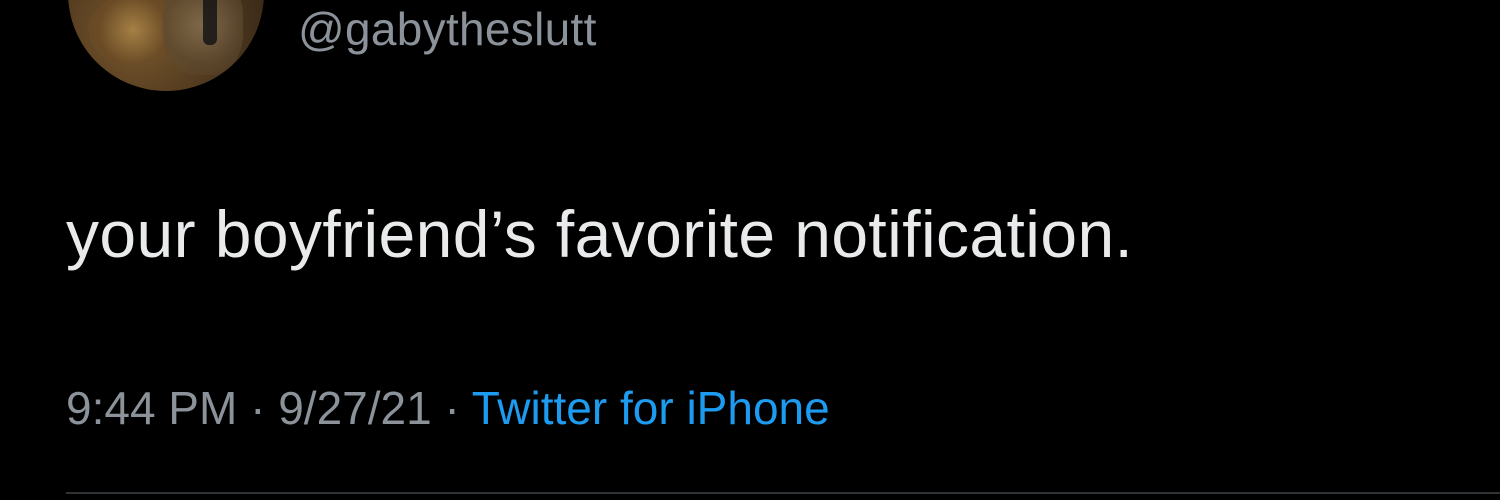  Describe the element at coordinates (354, 408) in the screenshot. I see `tweet-date: 9/27/21` at that location.